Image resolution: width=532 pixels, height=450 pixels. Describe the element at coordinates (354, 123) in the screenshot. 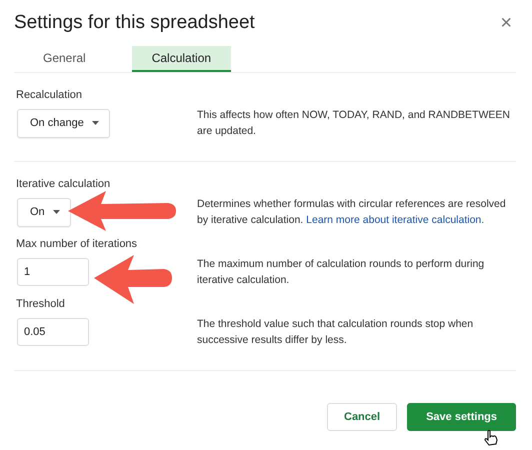

I see `description: This affects how often NOW, TODAY, RAND, and RANDBETWEEN are updated.` at that location.